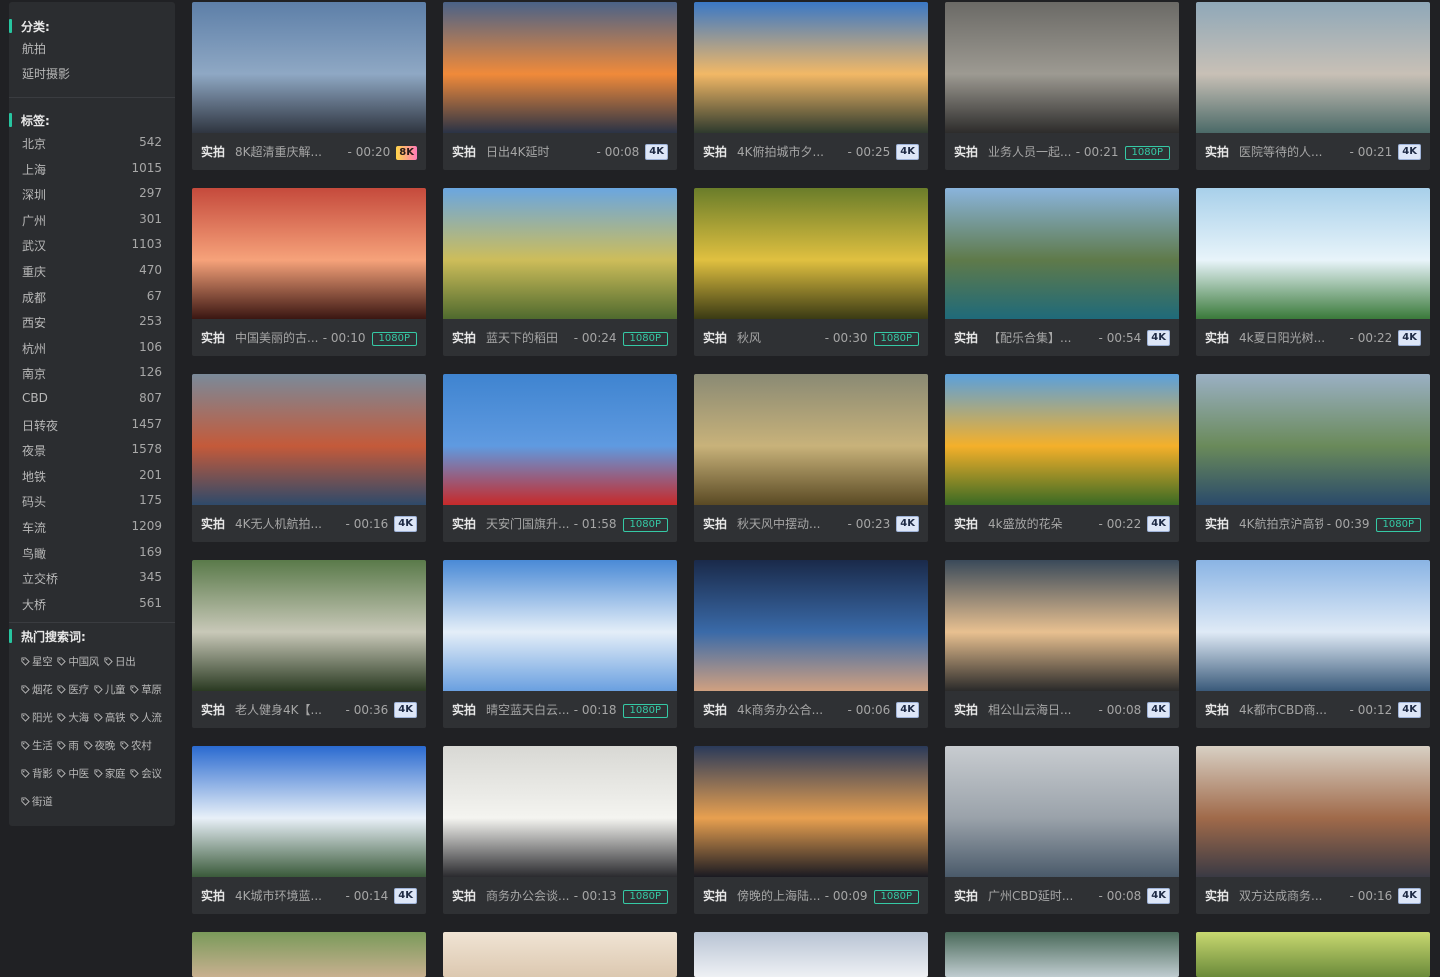 The width and height of the screenshot is (1440, 977). What do you see at coordinates (1281, 523) in the screenshot?
I see `video-title: 4K航拍京沪高铁` at bounding box center [1281, 523].